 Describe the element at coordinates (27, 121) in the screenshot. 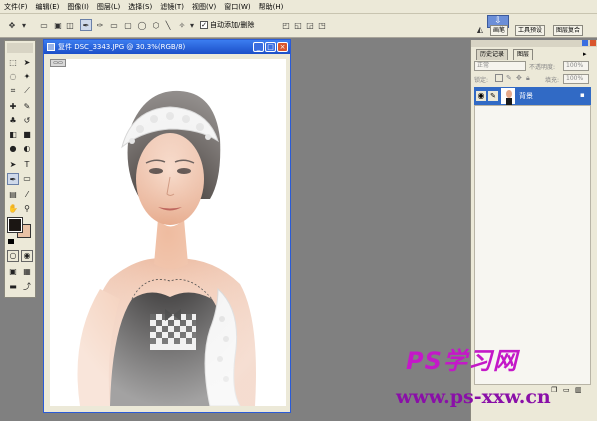

I see `history-brush-icon: ↺` at that location.